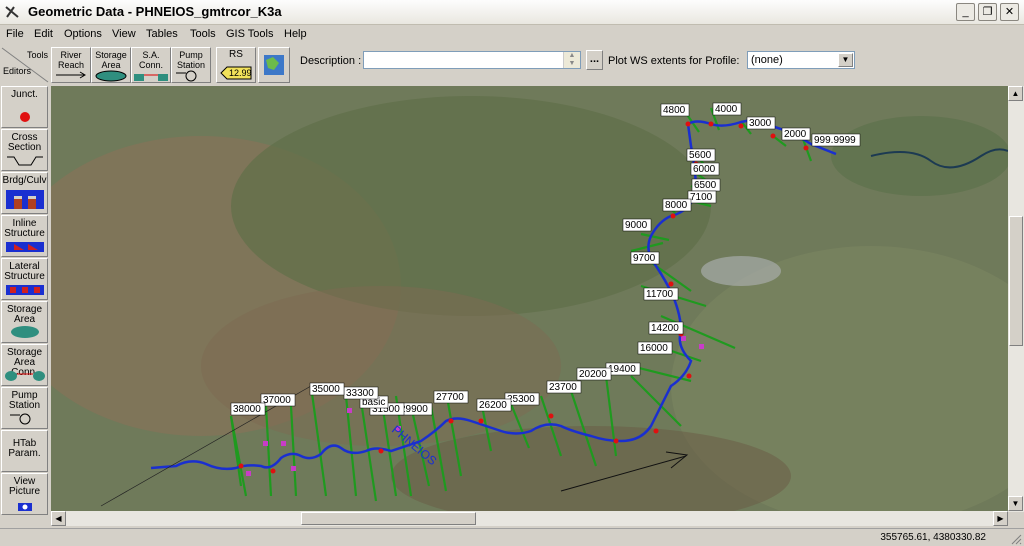 This screenshot has height=546, width=1024. What do you see at coordinates (25, 247) in the screenshot?
I see `inline-structure-icon` at bounding box center [25, 247].